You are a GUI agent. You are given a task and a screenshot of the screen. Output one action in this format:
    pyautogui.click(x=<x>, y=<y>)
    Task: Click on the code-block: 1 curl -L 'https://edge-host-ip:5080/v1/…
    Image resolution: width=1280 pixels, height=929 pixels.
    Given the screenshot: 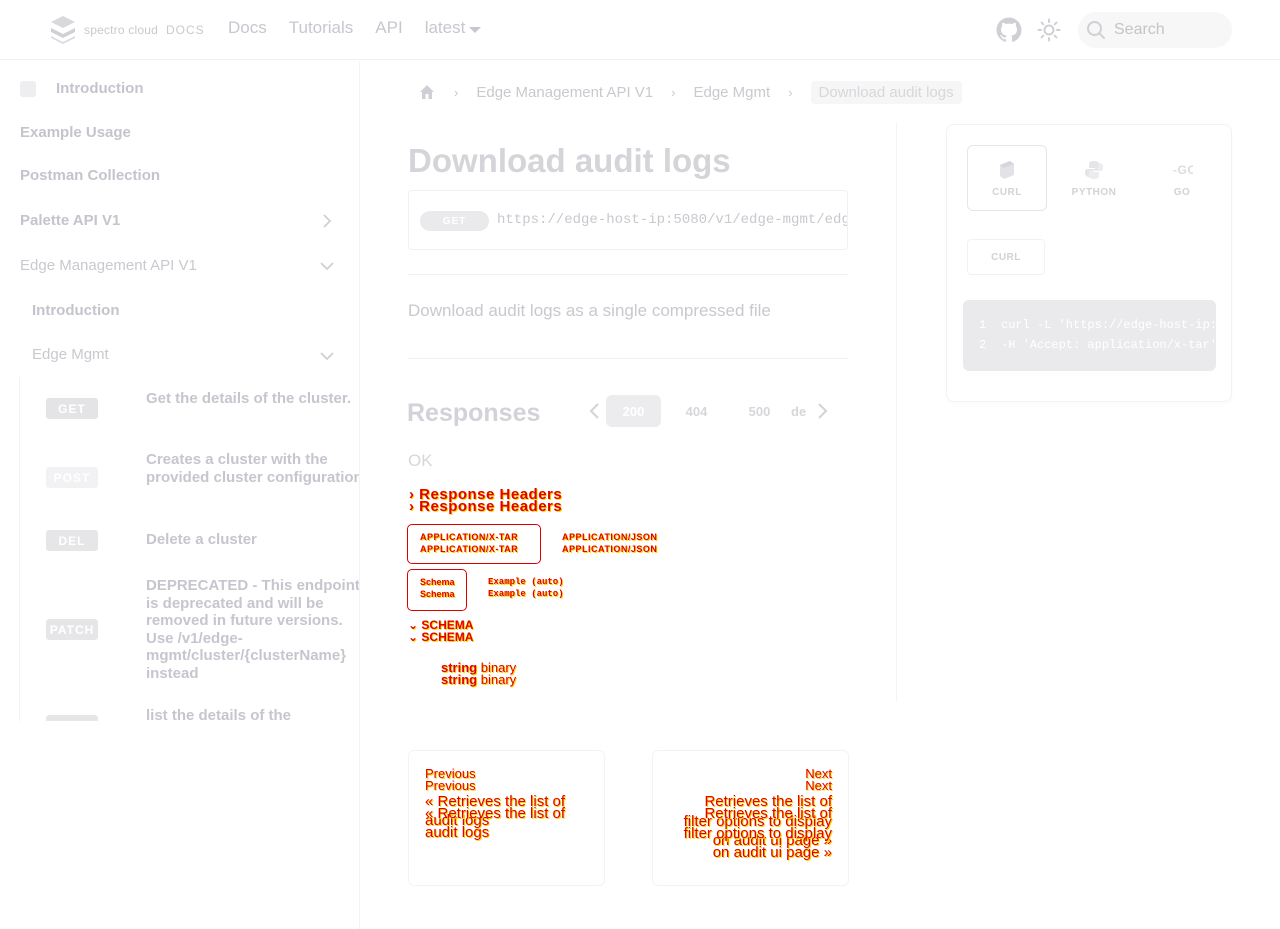 What is the action you would take?
    pyautogui.click(x=1089, y=335)
    